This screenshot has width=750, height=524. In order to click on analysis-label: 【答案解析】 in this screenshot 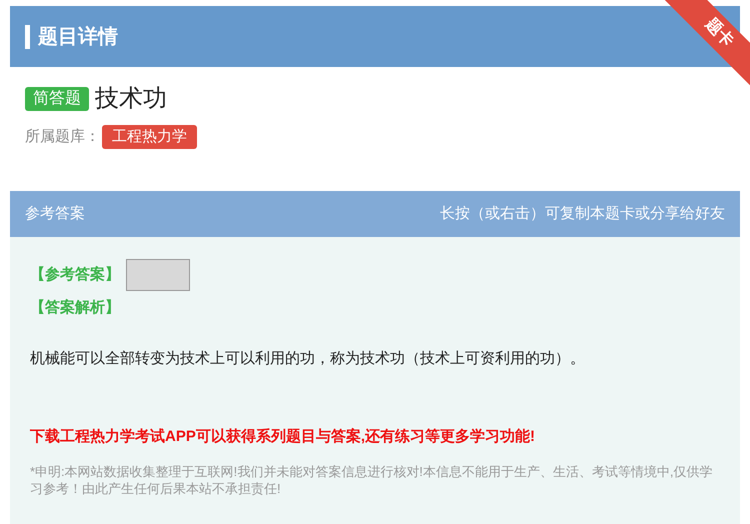, I will do `click(75, 308)`.